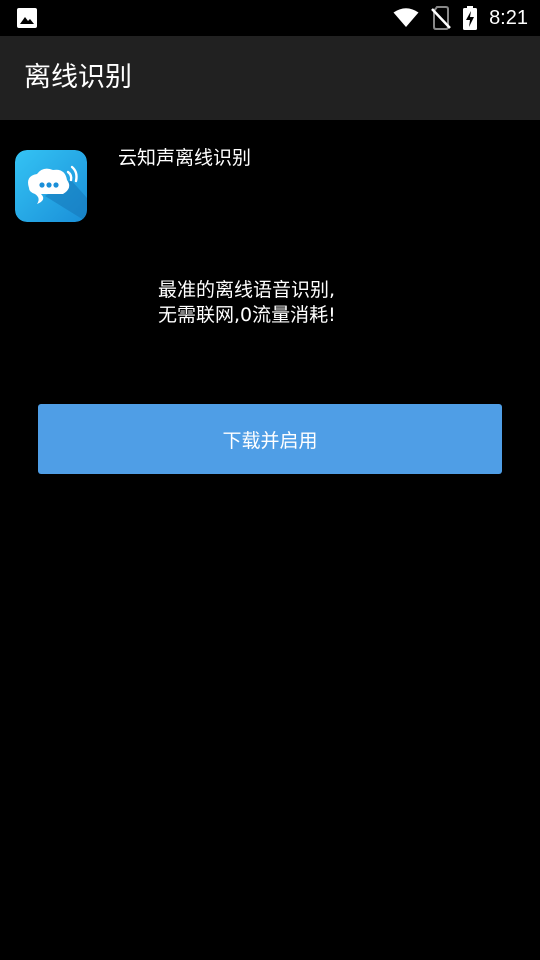 This screenshot has height=960, width=540. I want to click on status-bar: 8:21, so click(270, 18).